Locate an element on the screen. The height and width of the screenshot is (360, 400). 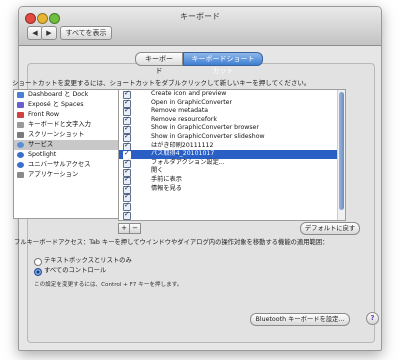
window-title: キーボード is located at coordinates (200, 16).